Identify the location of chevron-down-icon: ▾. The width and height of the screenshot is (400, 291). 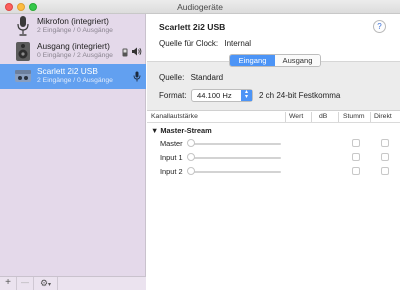
(50, 285).